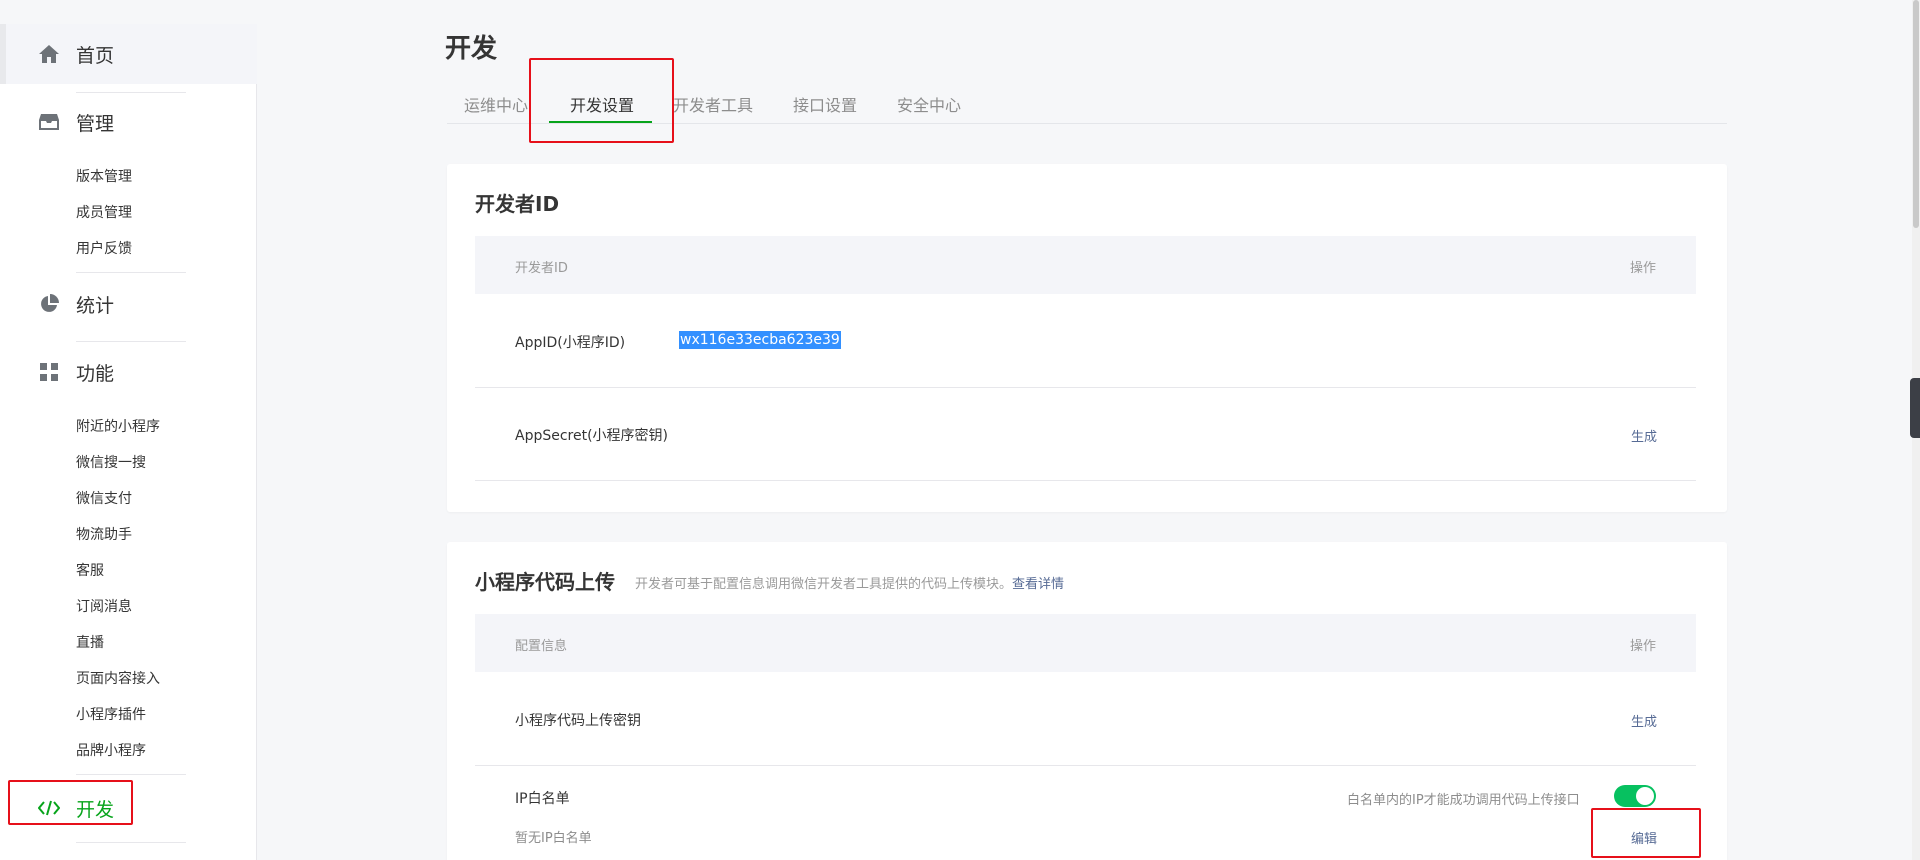 The height and width of the screenshot is (860, 1920). I want to click on scrollbar-thumb, so click(1916, 114).